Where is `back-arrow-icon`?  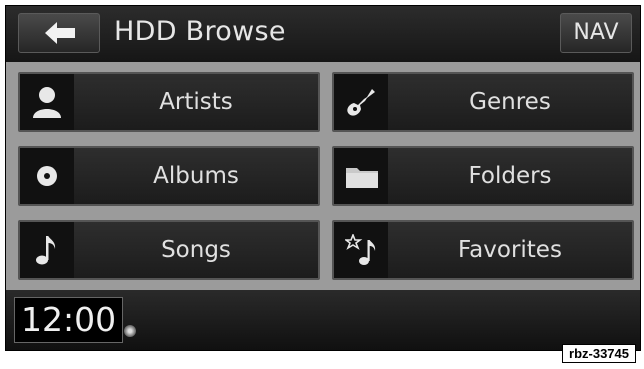
back-arrow-icon is located at coordinates (60, 33).